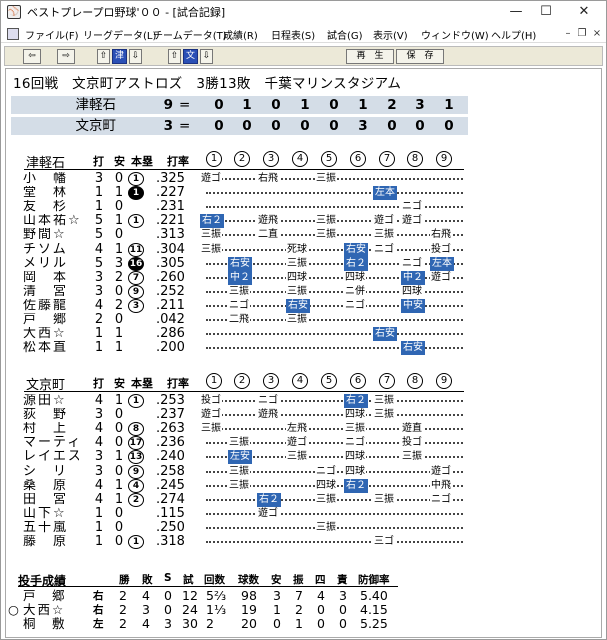 The image size is (607, 640). What do you see at coordinates (303, 457) in the screenshot?
I see `batter-row: レイエス☆ 31 13 .240 左安 三振 四球 三振` at bounding box center [303, 457].